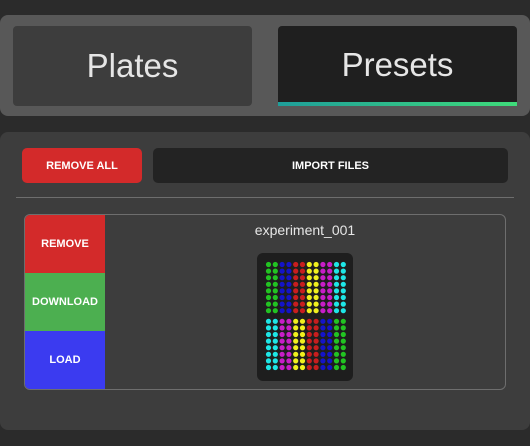 The image size is (530, 446). Describe the element at coordinates (397, 104) in the screenshot. I see `active-tab-indicator` at that location.